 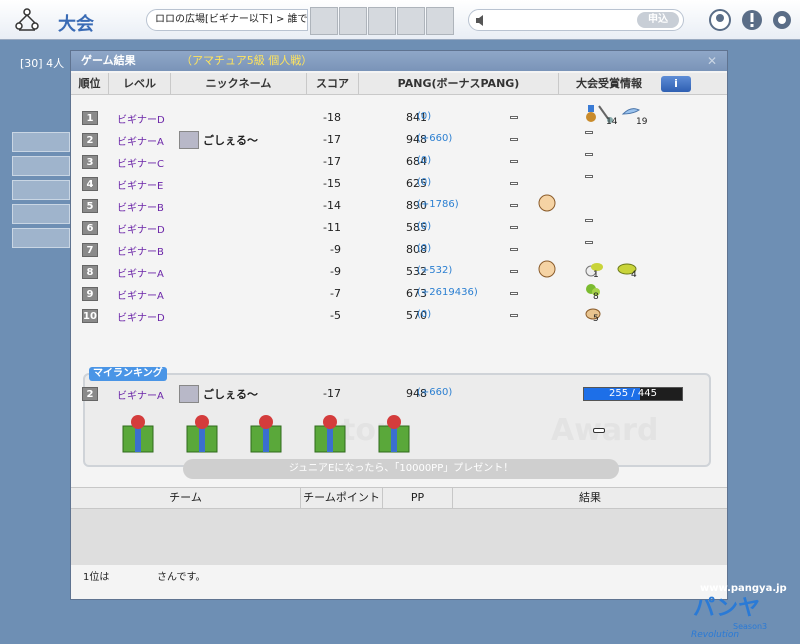 What do you see at coordinates (27, 19) in the screenshot?
I see `tournament-icon` at bounding box center [27, 19].